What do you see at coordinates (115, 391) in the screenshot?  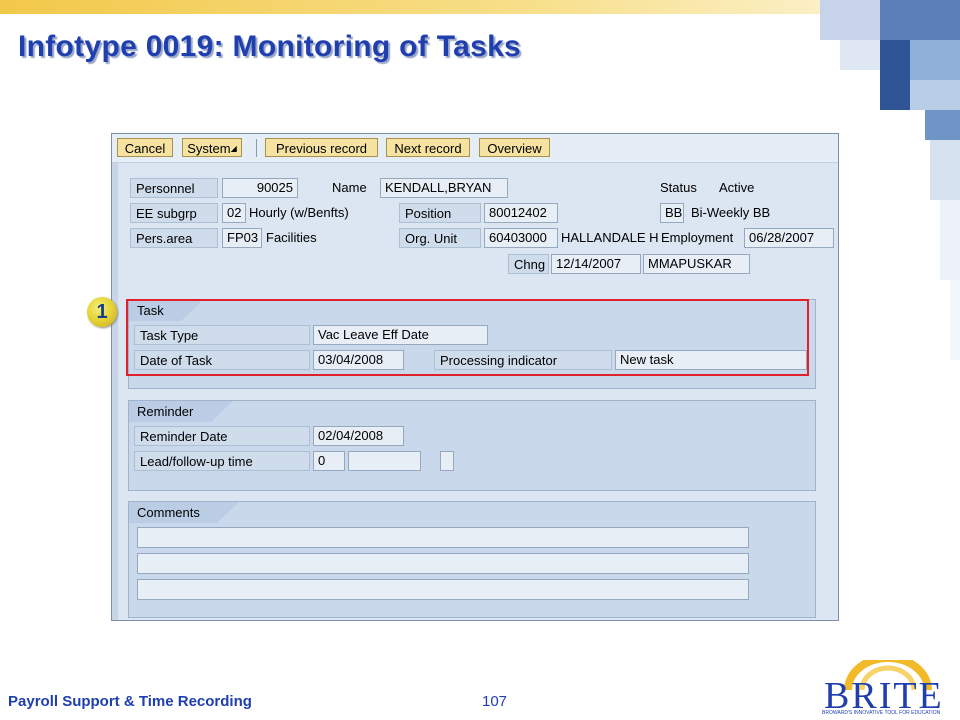 I see `left-border-strip` at bounding box center [115, 391].